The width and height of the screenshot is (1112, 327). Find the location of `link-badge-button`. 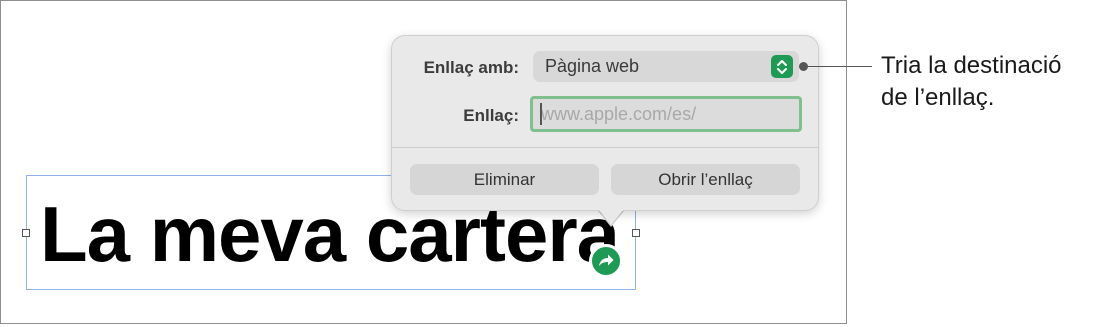

link-badge-button is located at coordinates (606, 261).